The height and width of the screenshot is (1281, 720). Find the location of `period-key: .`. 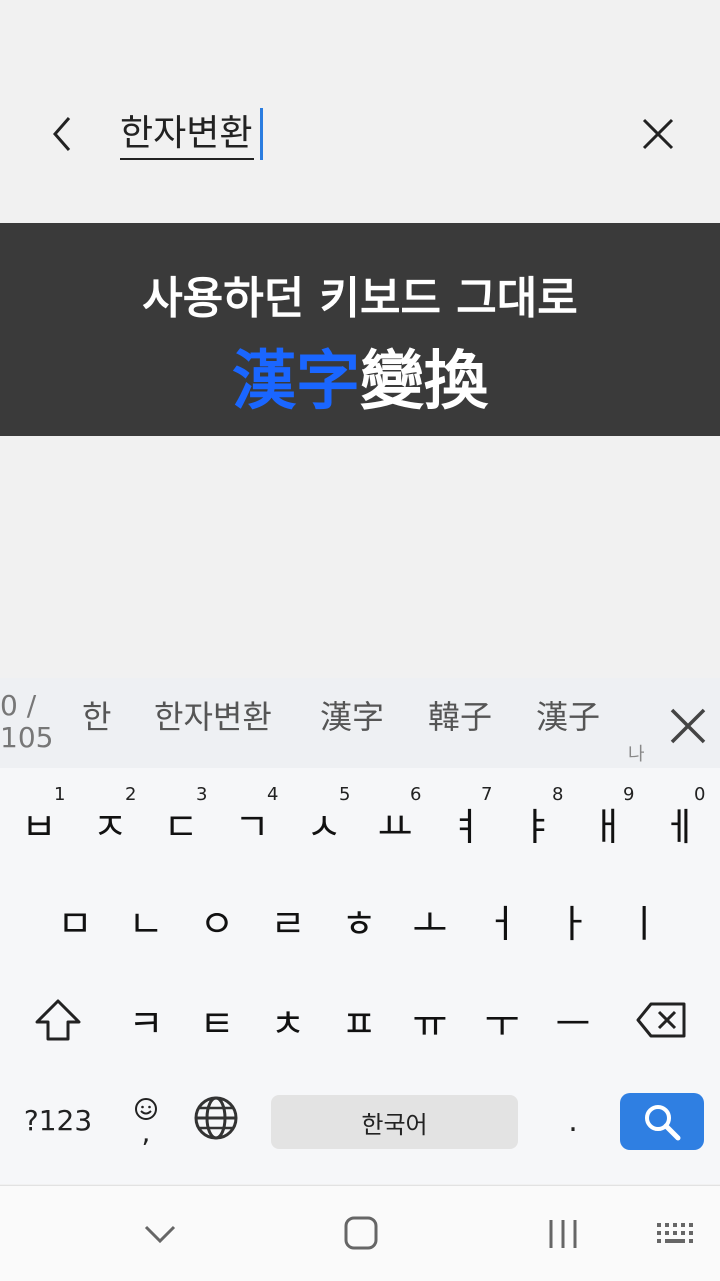

period-key: . is located at coordinates (573, 1121).